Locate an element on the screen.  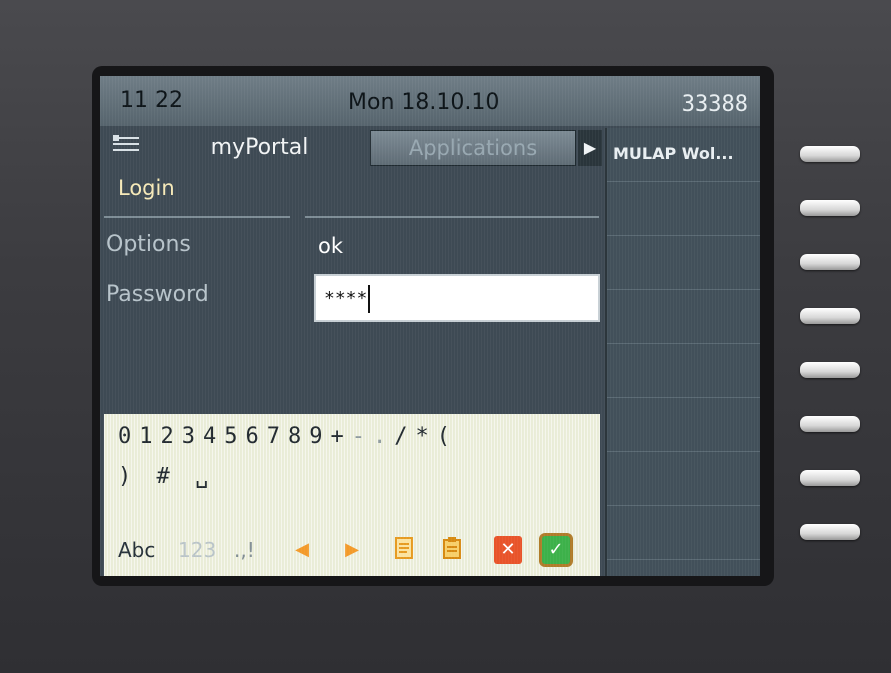
key: 8 is located at coordinates (297, 436).